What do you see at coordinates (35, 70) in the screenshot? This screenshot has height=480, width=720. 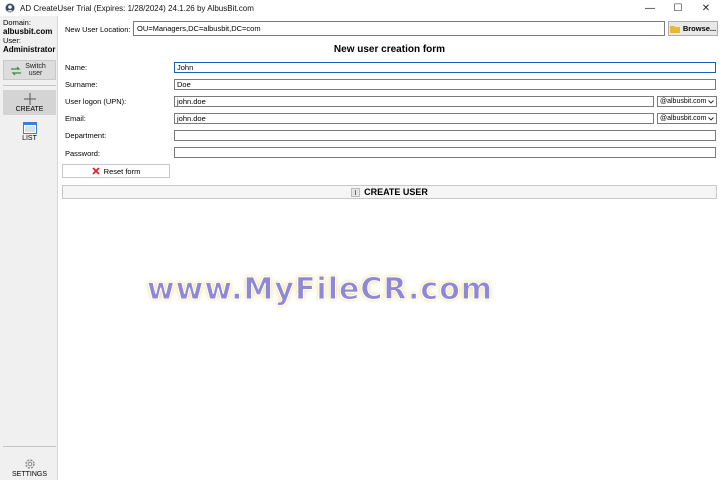 I see `switch-user-label: Switch user` at bounding box center [35, 70].